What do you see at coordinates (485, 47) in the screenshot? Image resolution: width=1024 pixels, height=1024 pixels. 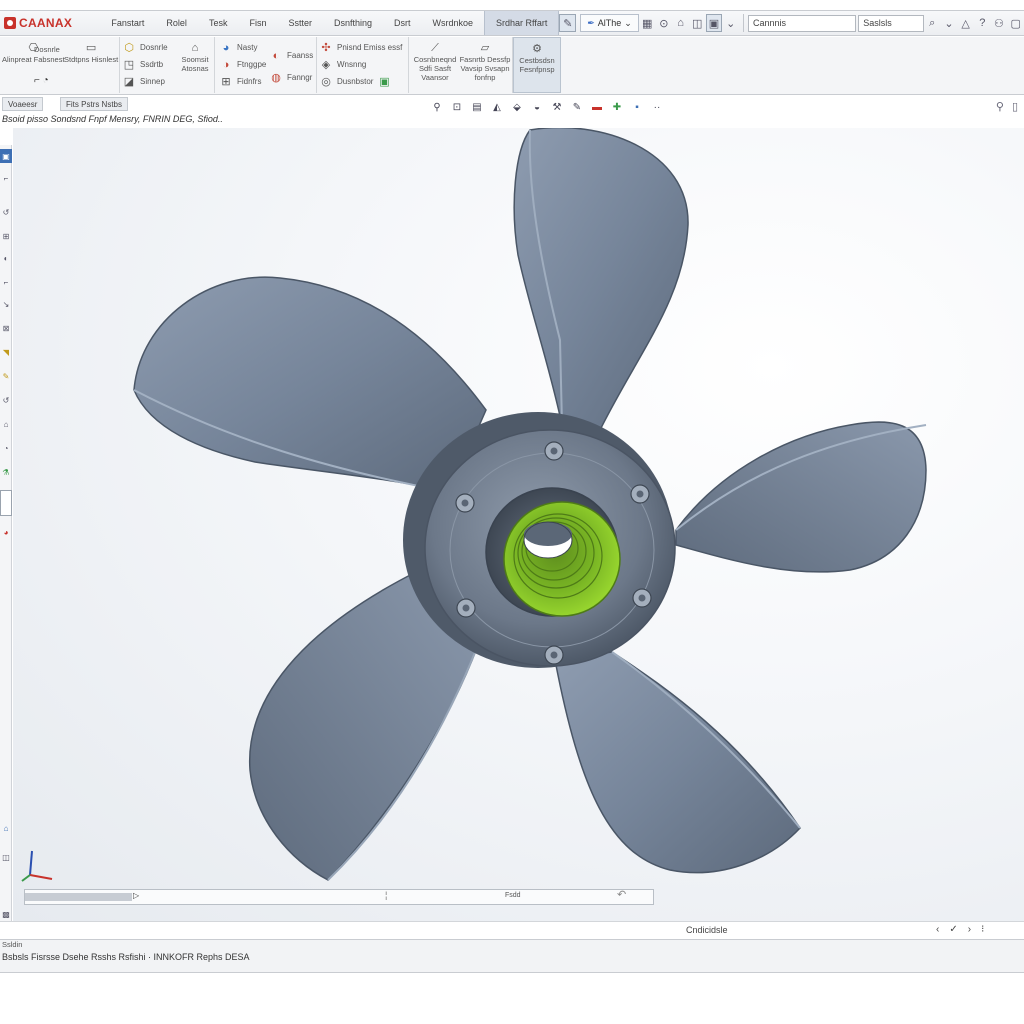 I see `curves-icon: ▱` at bounding box center [485, 47].